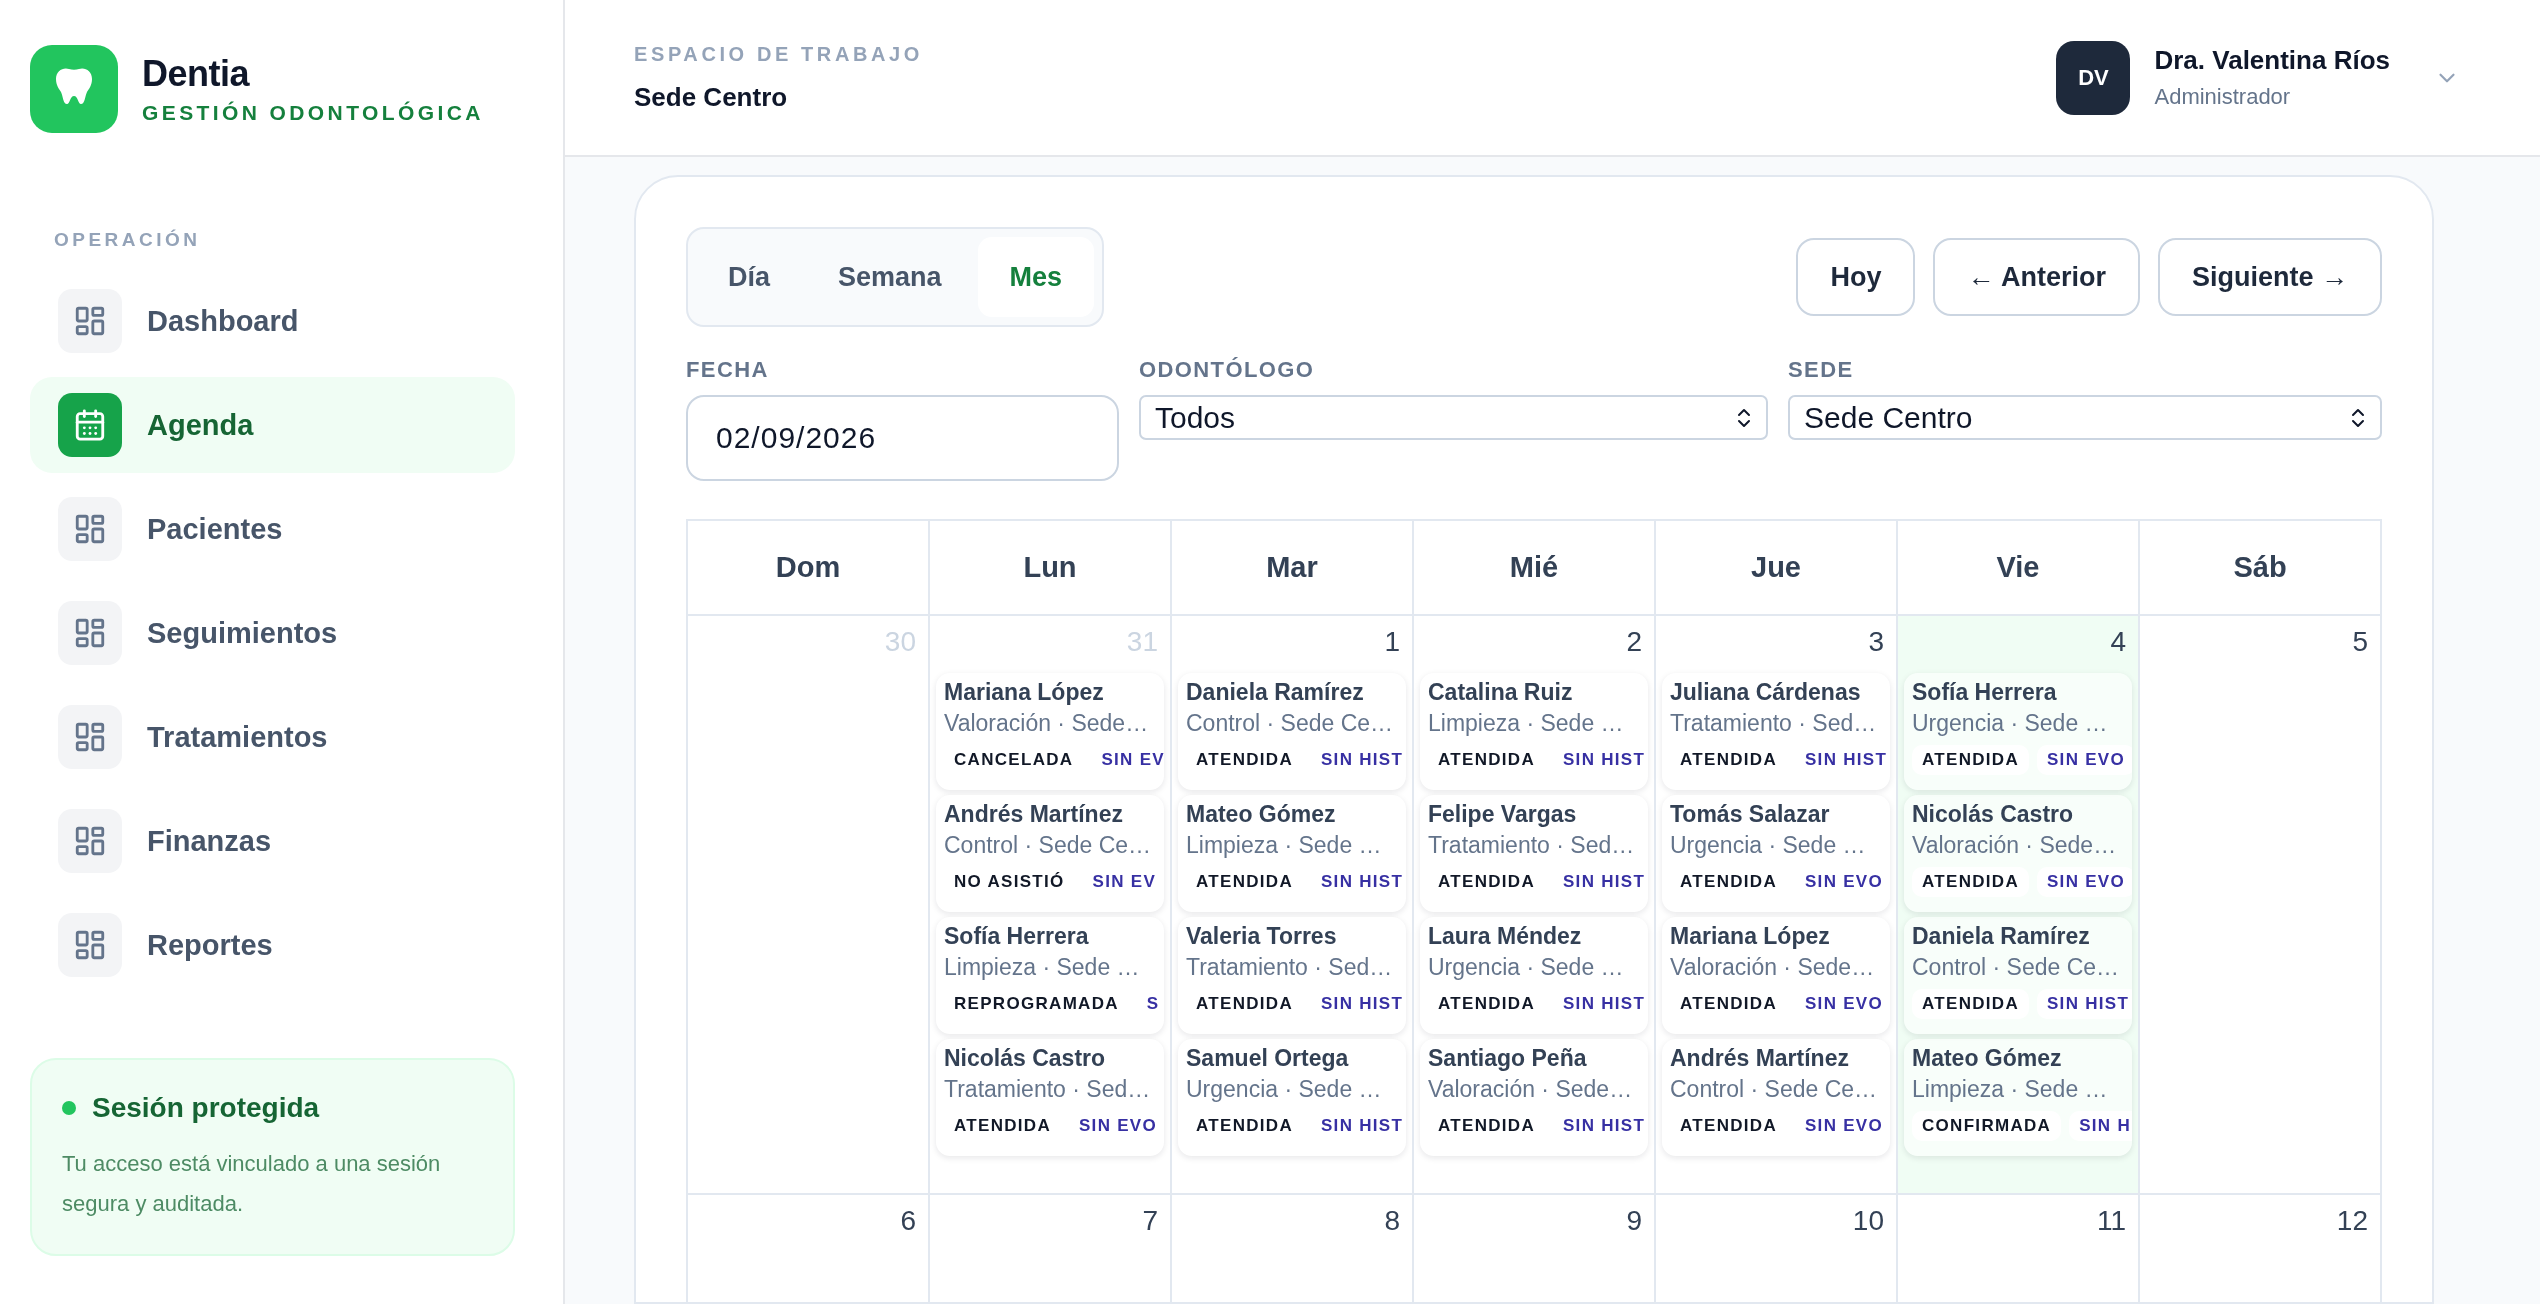 The height and width of the screenshot is (1304, 2540). I want to click on appointment-card: Mateo Gómez Limpieza · Sede … CONFIRMADA SIN H, so click(2018, 1097).